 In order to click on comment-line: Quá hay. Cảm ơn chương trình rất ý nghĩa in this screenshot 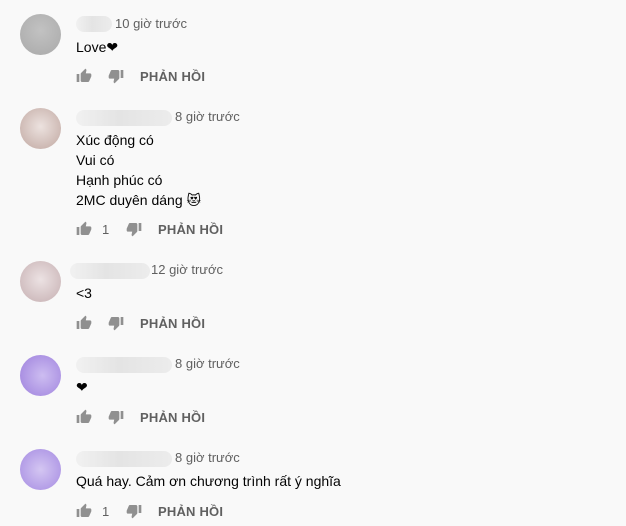, I will do `click(208, 481)`.